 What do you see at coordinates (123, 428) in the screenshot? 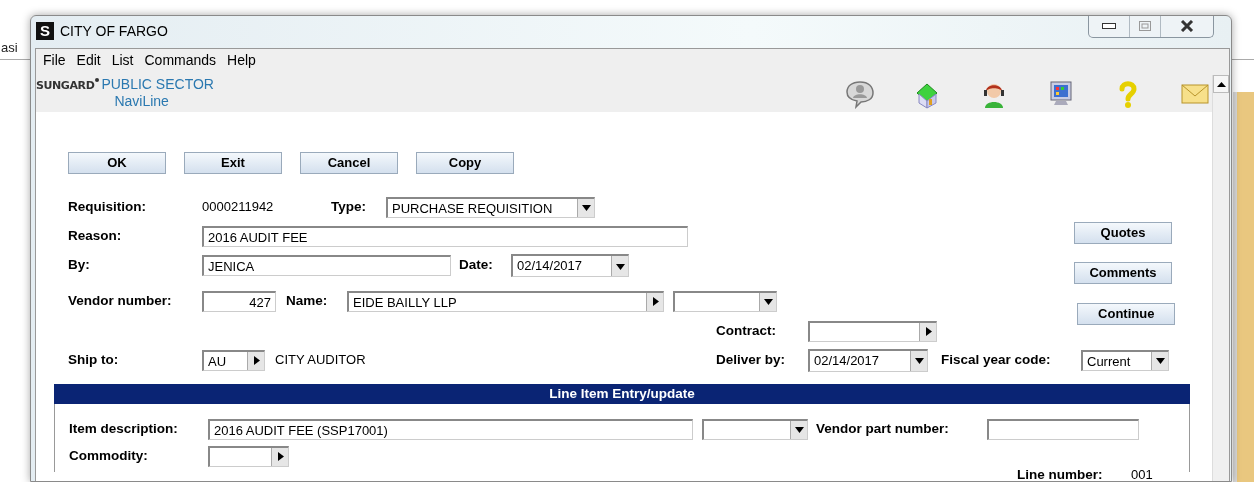
I see `item-description-label: Item description:` at bounding box center [123, 428].